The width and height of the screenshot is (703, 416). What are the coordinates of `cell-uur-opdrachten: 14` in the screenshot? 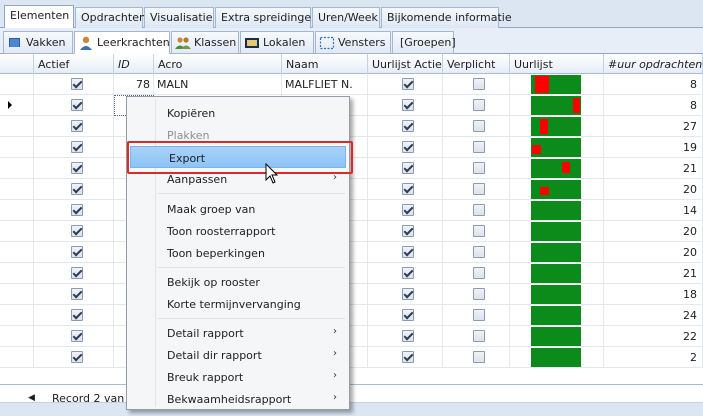 It's located at (653, 210).